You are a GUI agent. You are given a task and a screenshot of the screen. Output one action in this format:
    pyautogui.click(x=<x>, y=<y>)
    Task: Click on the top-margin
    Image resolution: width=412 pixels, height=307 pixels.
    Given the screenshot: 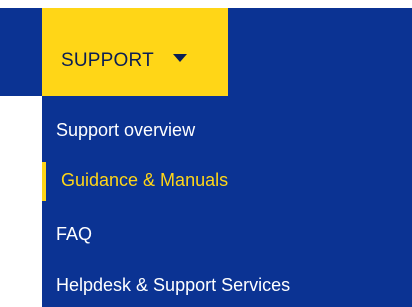 What is the action you would take?
    pyautogui.click(x=206, y=4)
    